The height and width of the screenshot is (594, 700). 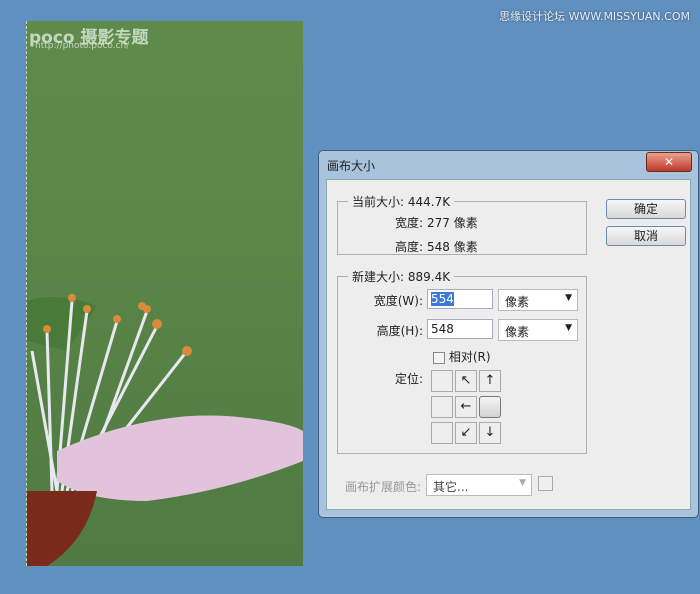 What do you see at coordinates (466, 433) in the screenshot?
I see `anchor-cell: ↙` at bounding box center [466, 433].